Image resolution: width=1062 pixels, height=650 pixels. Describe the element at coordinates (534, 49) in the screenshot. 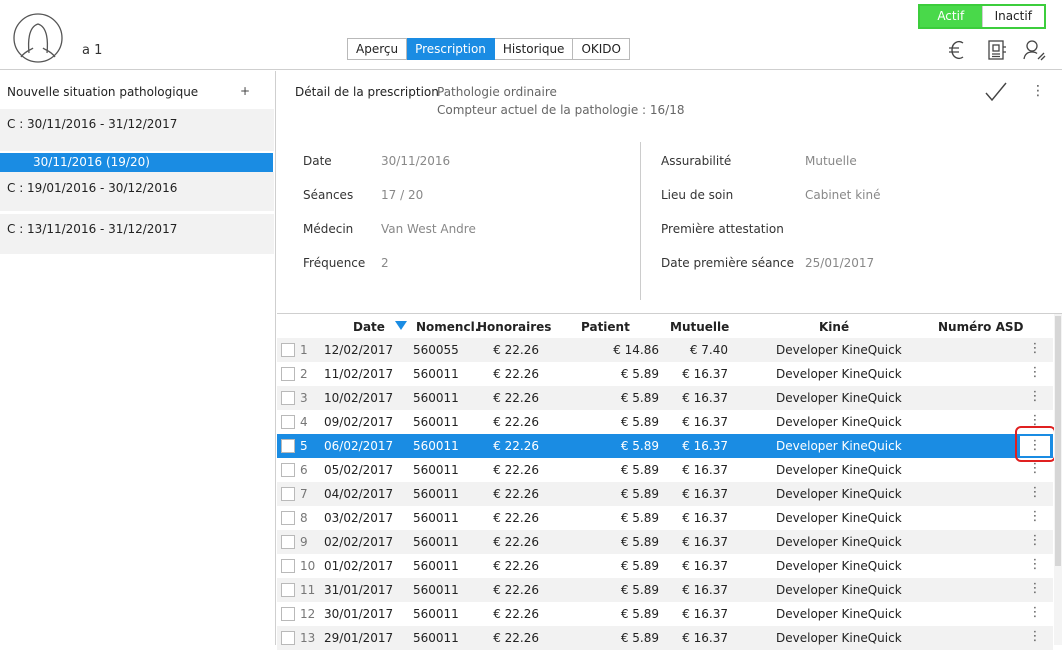

I see `tab-historique: Historique` at that location.